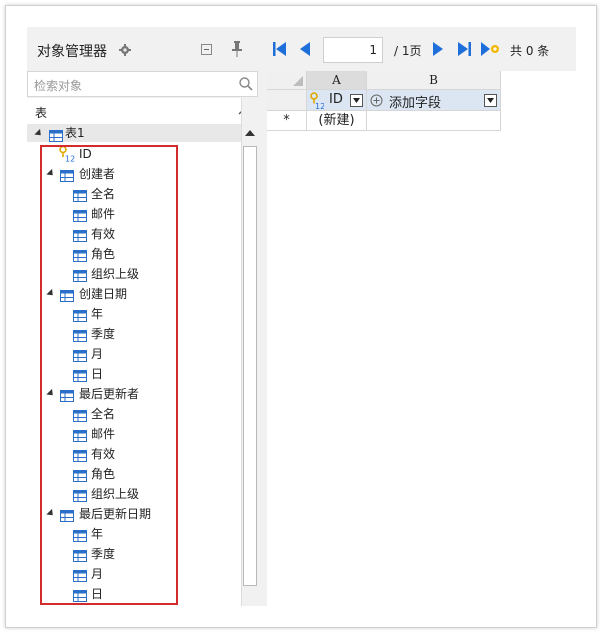 The image size is (602, 633). Describe the element at coordinates (250, 366) in the screenshot. I see `scroll-thumb` at that location.